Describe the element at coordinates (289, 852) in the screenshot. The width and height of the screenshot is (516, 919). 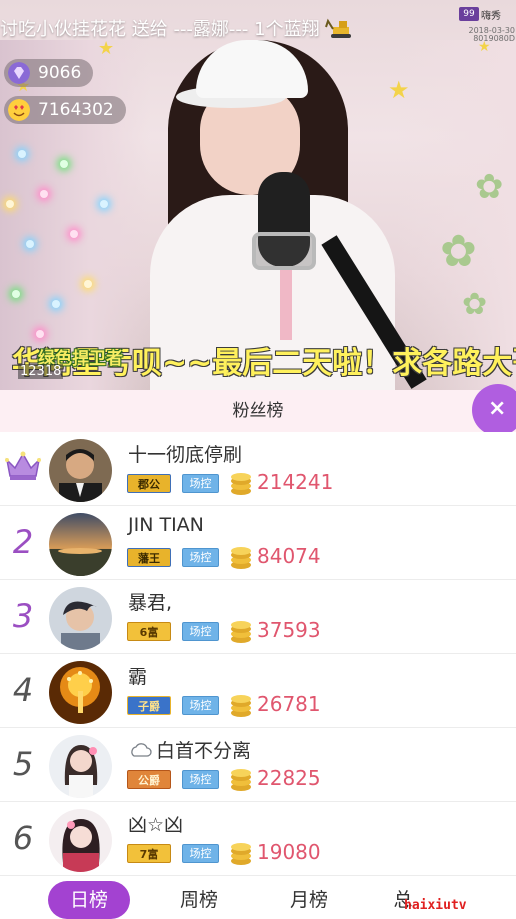
I see `fan-score: 19080` at that location.